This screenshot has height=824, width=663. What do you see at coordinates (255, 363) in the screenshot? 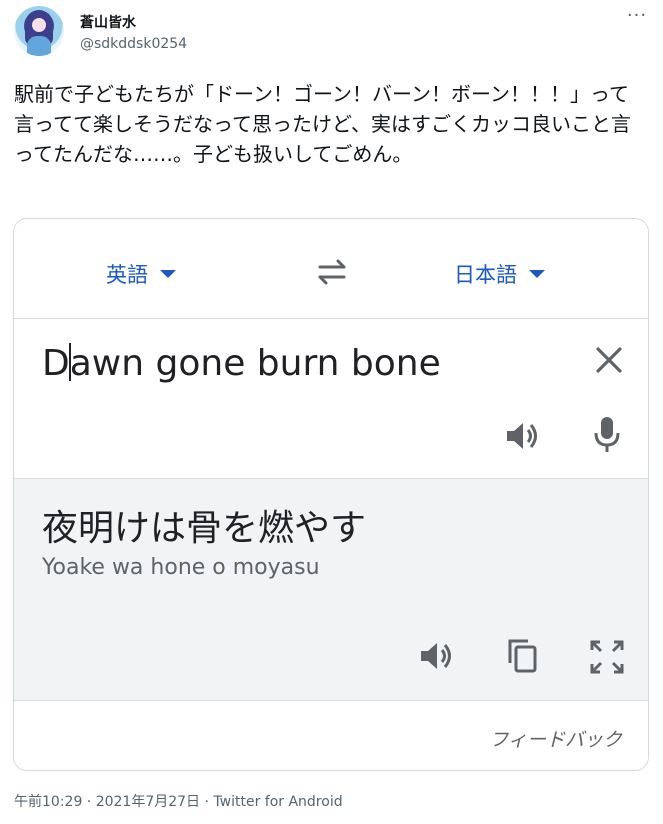
I see `source-text-part-2: awn gone burn bone` at bounding box center [255, 363].